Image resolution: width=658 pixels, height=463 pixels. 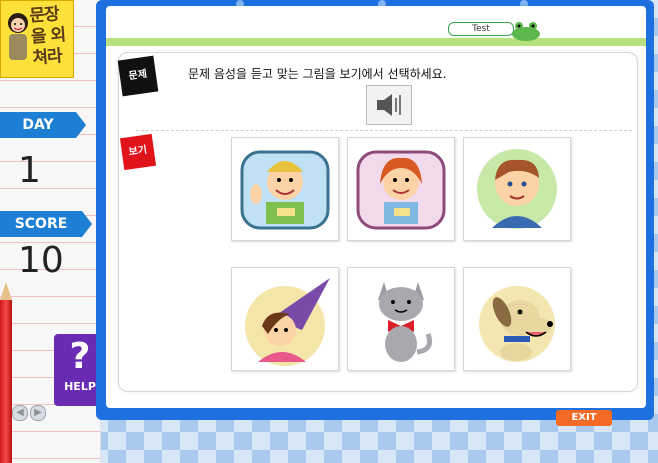 I want to click on test-tab-label: Test, so click(x=481, y=29).